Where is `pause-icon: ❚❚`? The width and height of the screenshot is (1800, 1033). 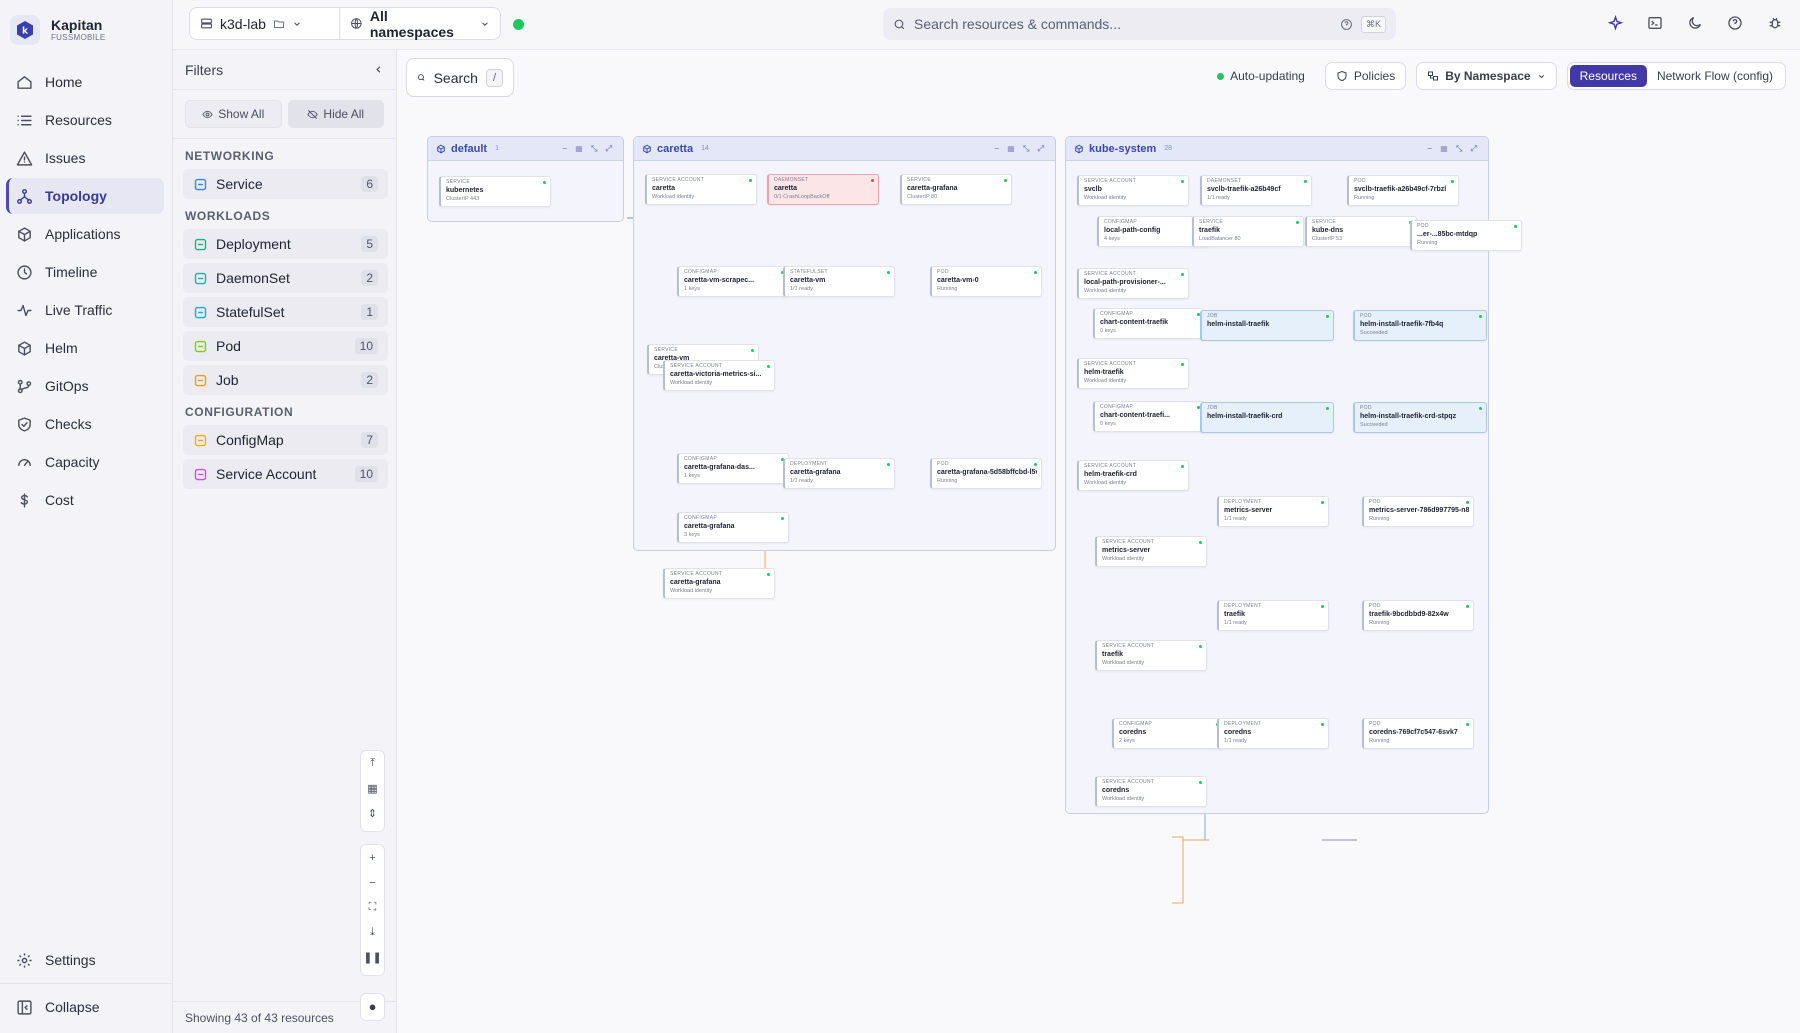 pause-icon: ❚❚ is located at coordinates (372, 957).